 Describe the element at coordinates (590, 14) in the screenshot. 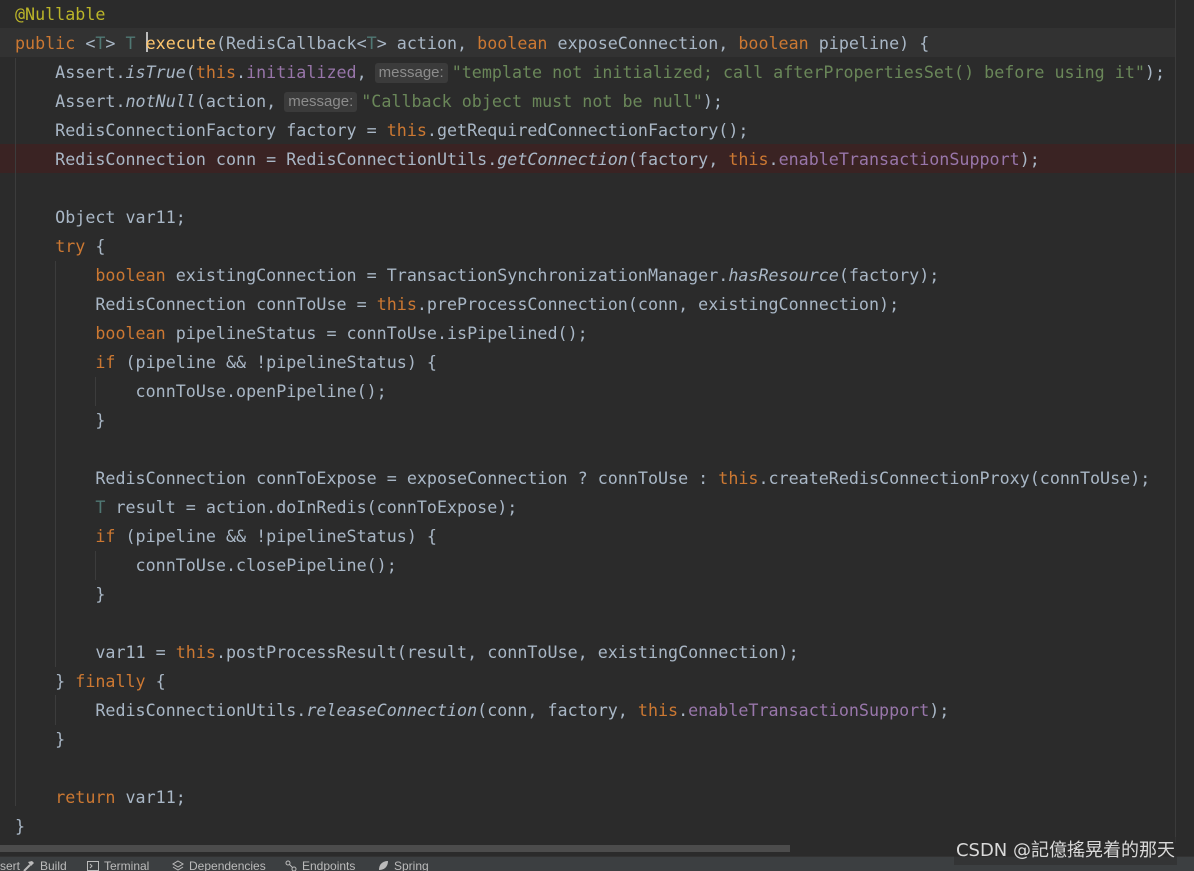

I see `code-line: @Nullable` at that location.